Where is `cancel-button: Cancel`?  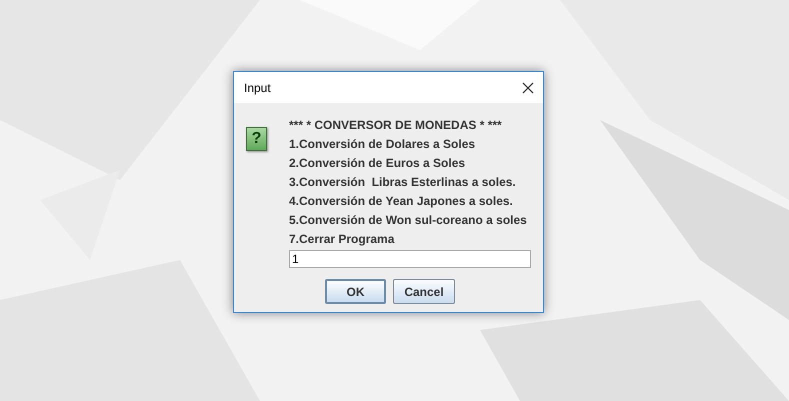 cancel-button: Cancel is located at coordinates (424, 291).